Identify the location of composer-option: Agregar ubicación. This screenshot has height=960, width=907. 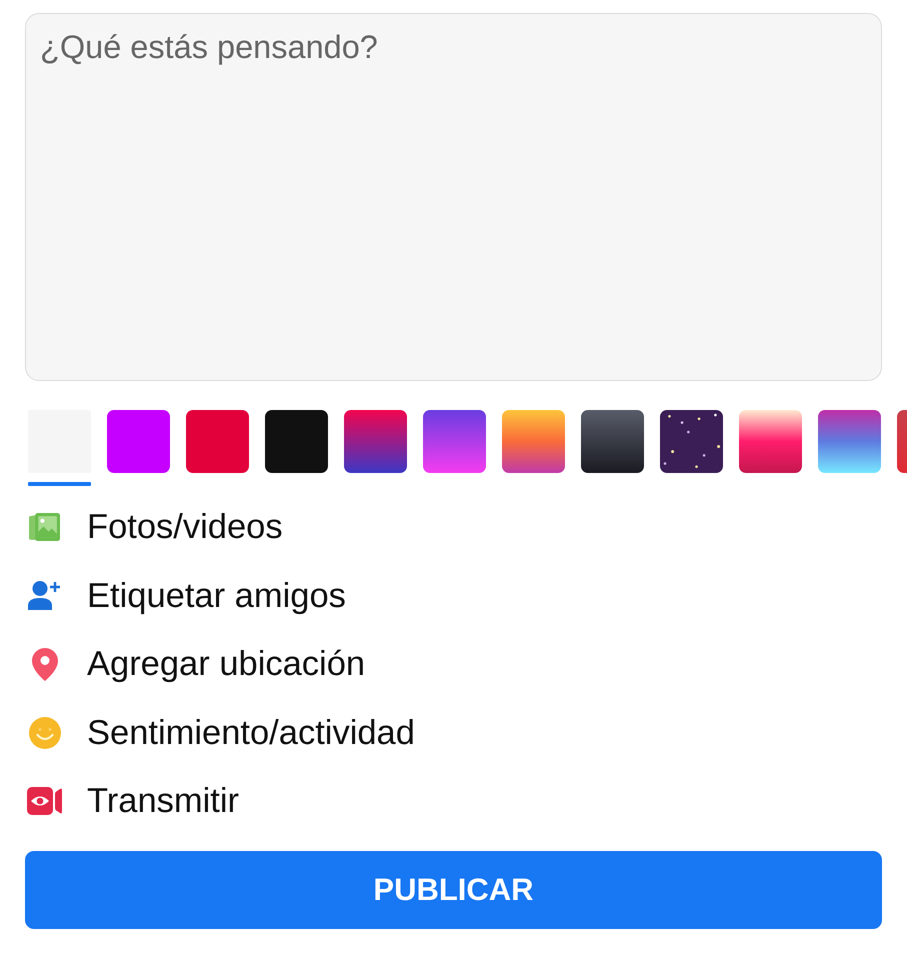
(196, 664).